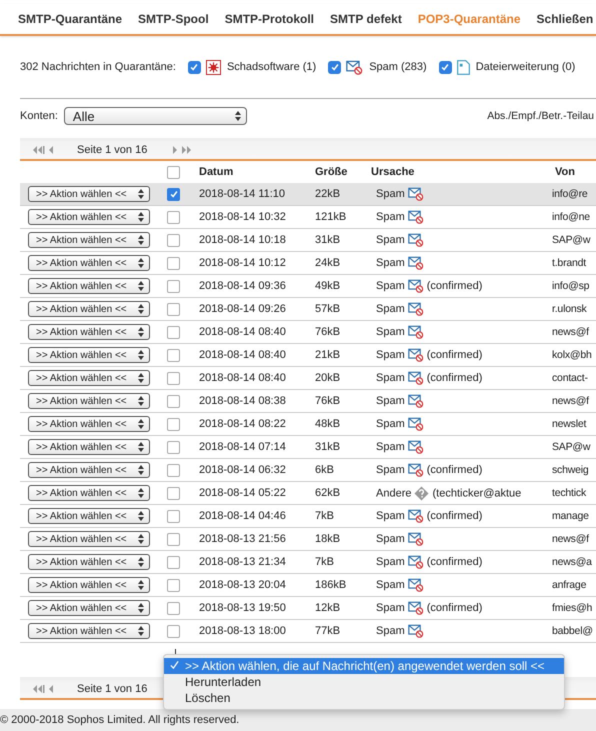 This screenshot has height=731, width=596. What do you see at coordinates (327, 309) in the screenshot?
I see `size-cell: 57kB` at bounding box center [327, 309].